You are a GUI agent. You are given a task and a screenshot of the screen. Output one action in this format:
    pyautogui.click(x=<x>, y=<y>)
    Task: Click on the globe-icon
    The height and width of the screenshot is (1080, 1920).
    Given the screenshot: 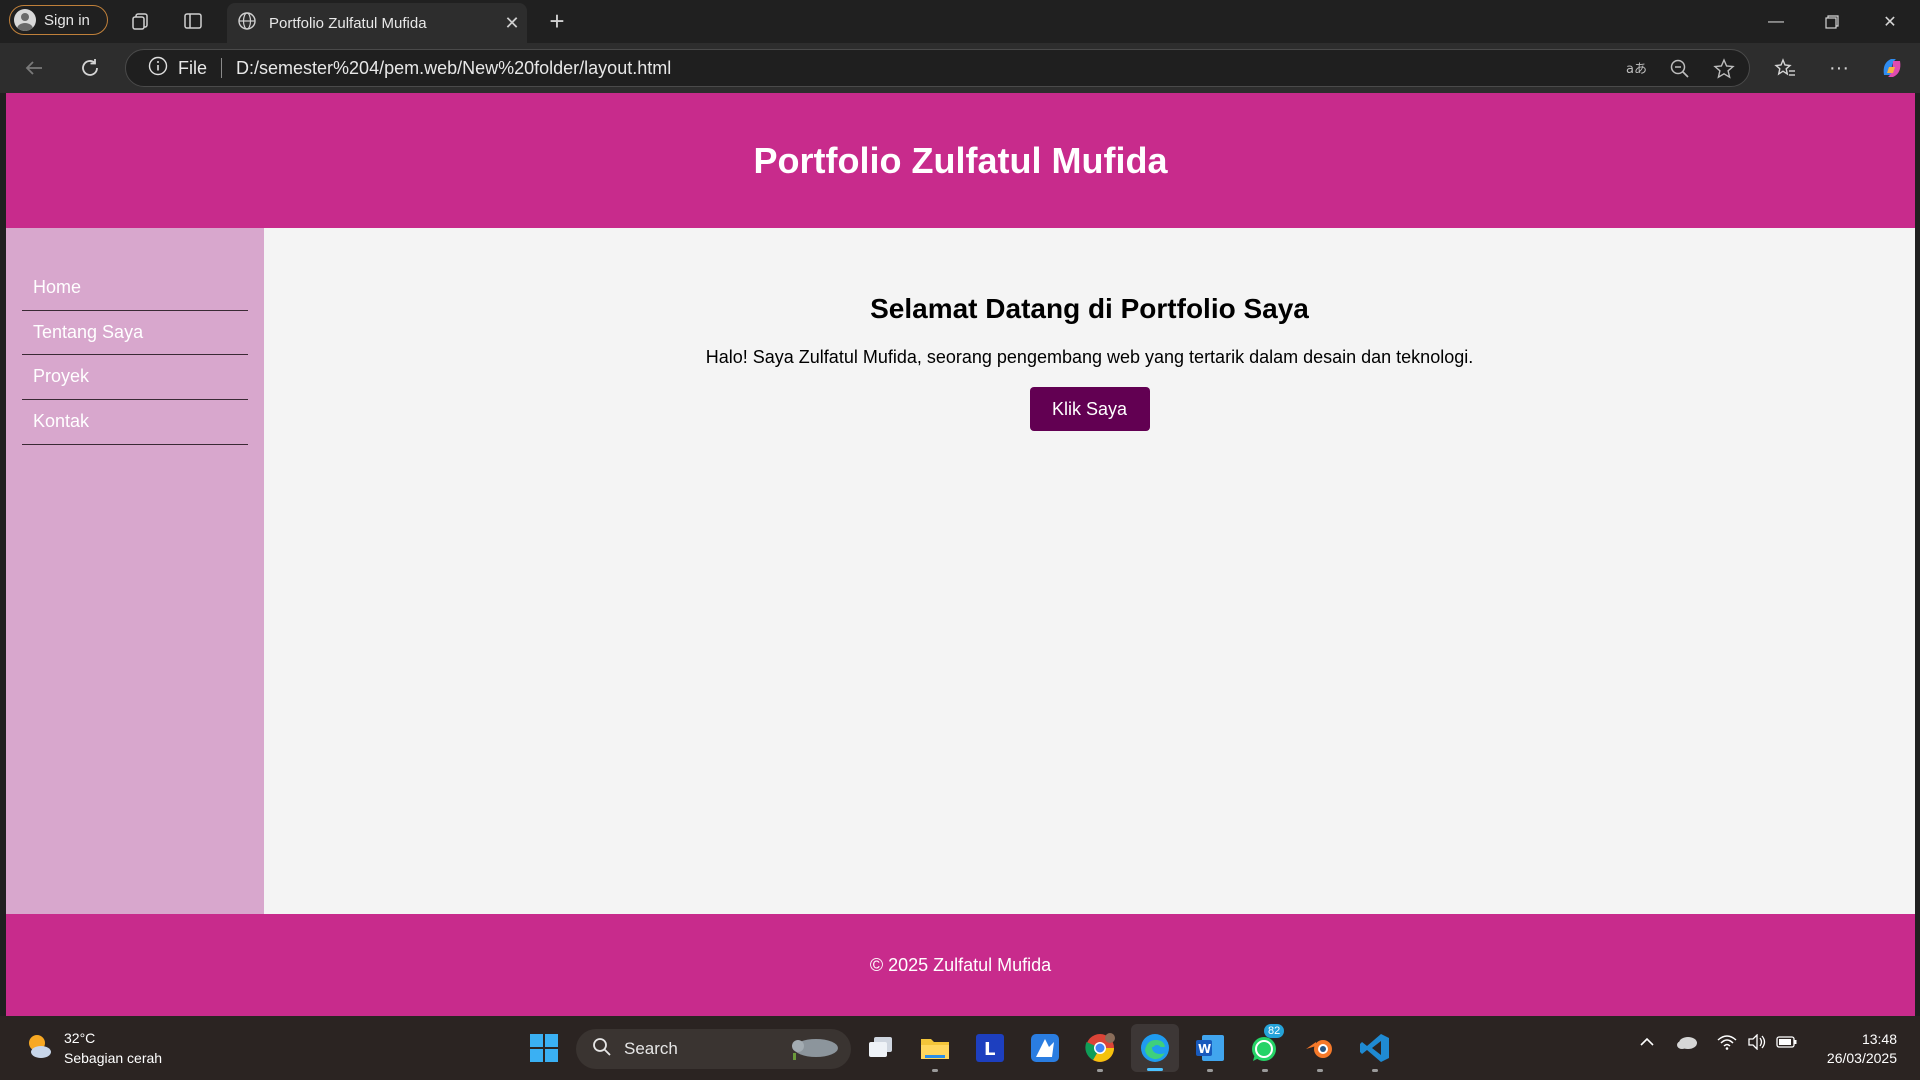 What is the action you would take?
    pyautogui.click(x=247, y=23)
    